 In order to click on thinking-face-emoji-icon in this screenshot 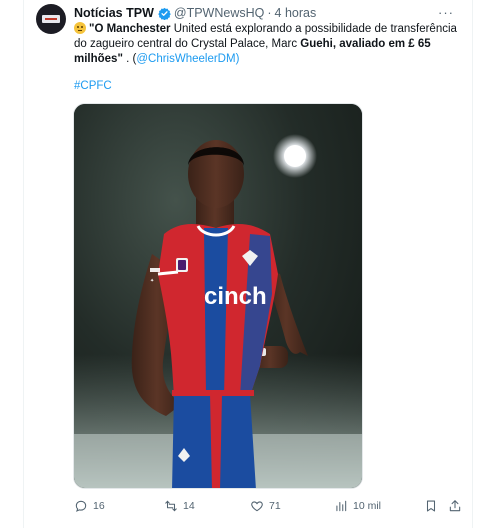, I will do `click(80, 28)`.